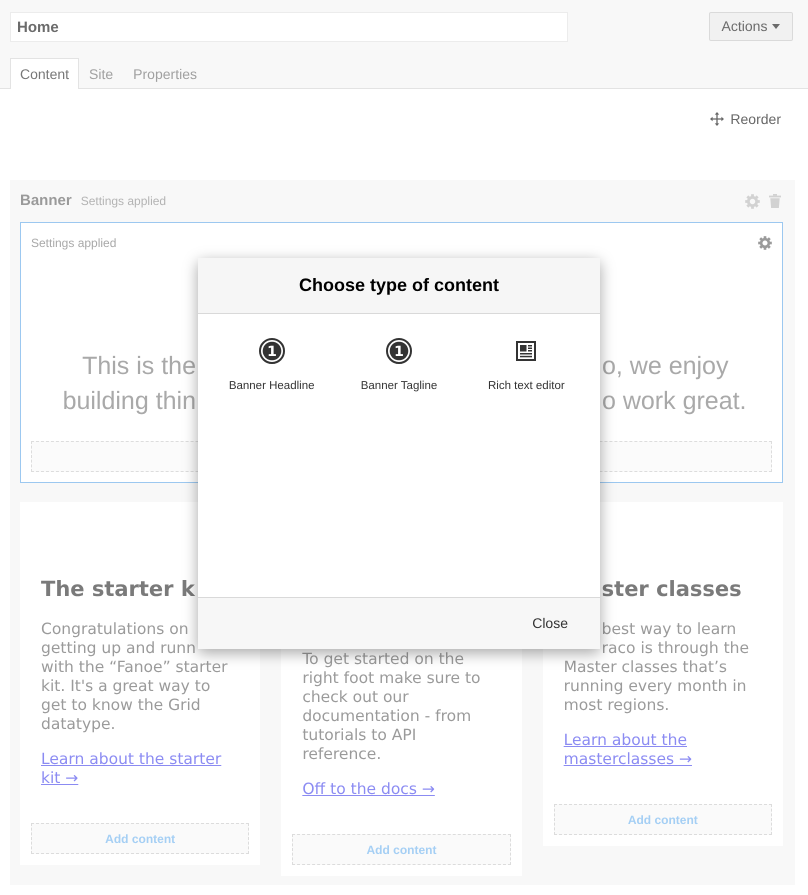 This screenshot has height=895, width=808. I want to click on name-field: Home, so click(289, 27).